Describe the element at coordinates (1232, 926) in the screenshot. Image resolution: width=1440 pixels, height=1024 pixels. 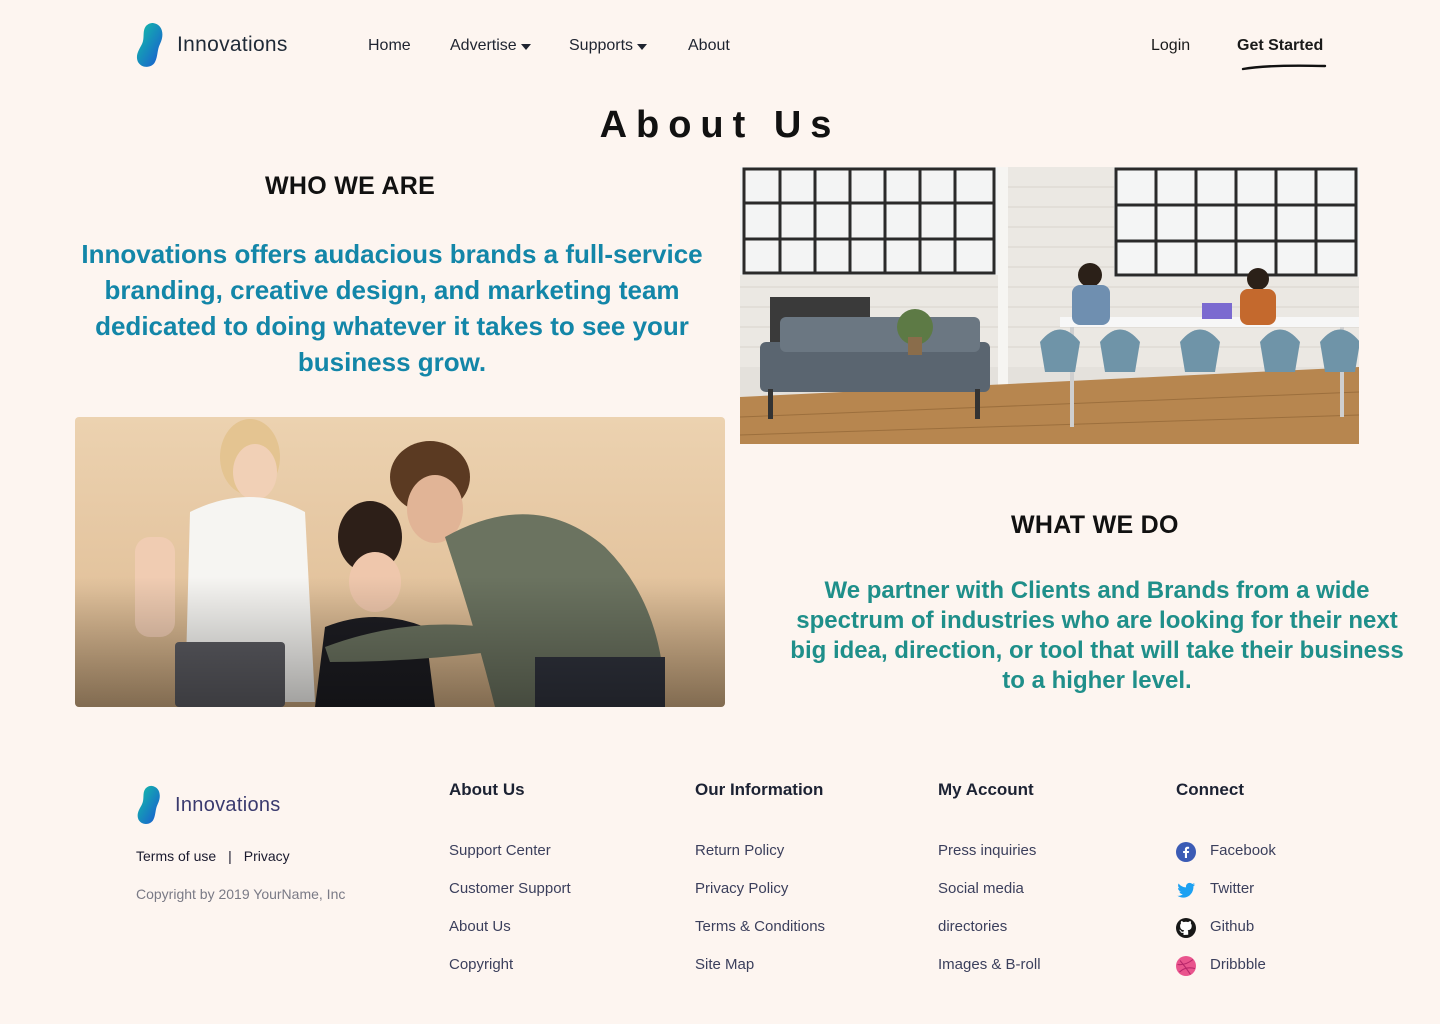
I see `github-label: Github` at that location.